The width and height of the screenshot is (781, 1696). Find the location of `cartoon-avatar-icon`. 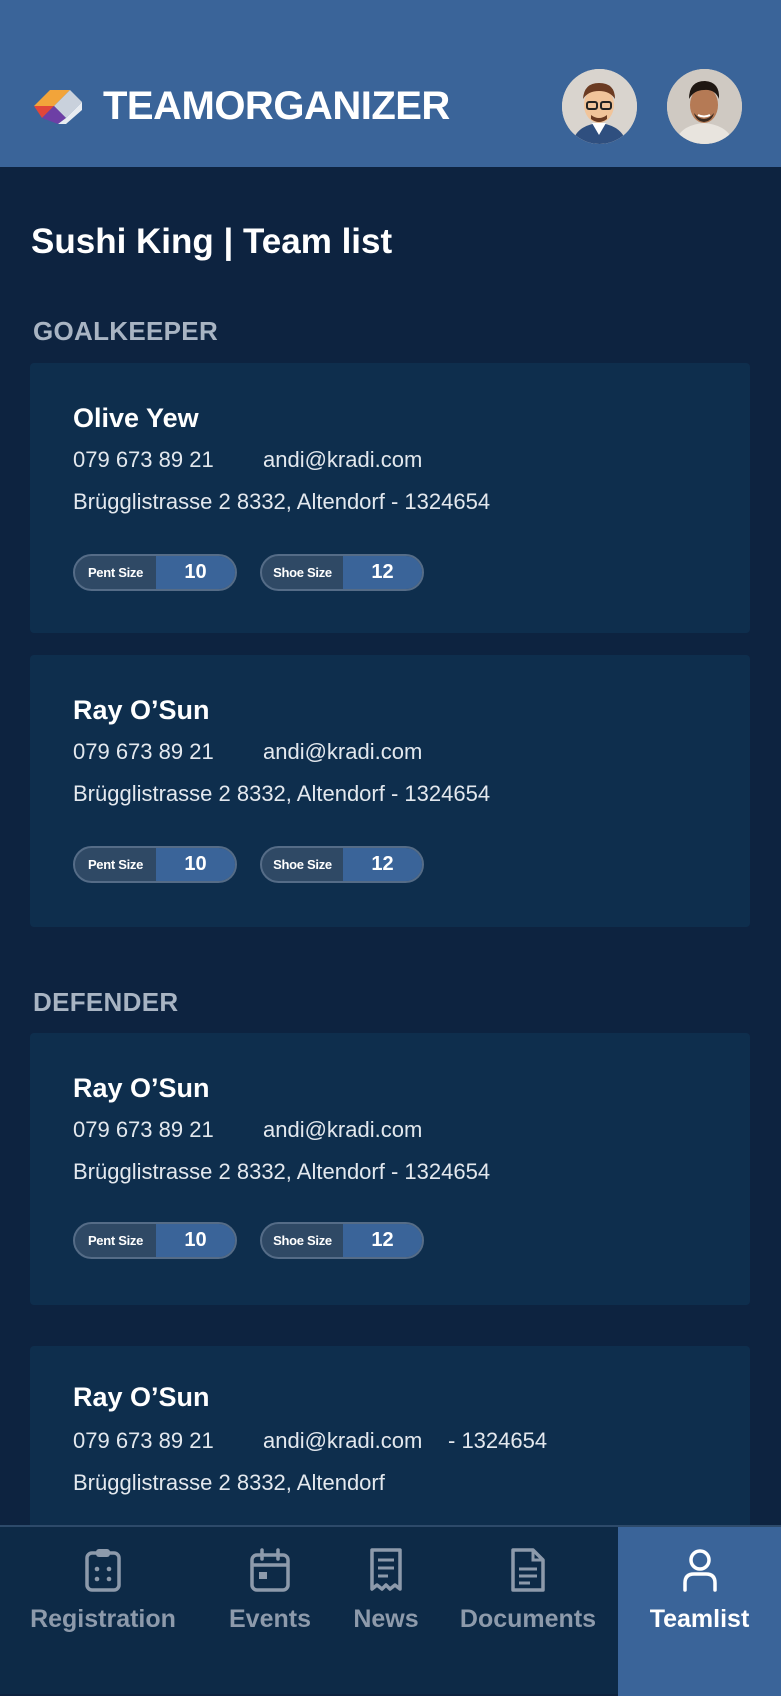

cartoon-avatar-icon is located at coordinates (599, 106).